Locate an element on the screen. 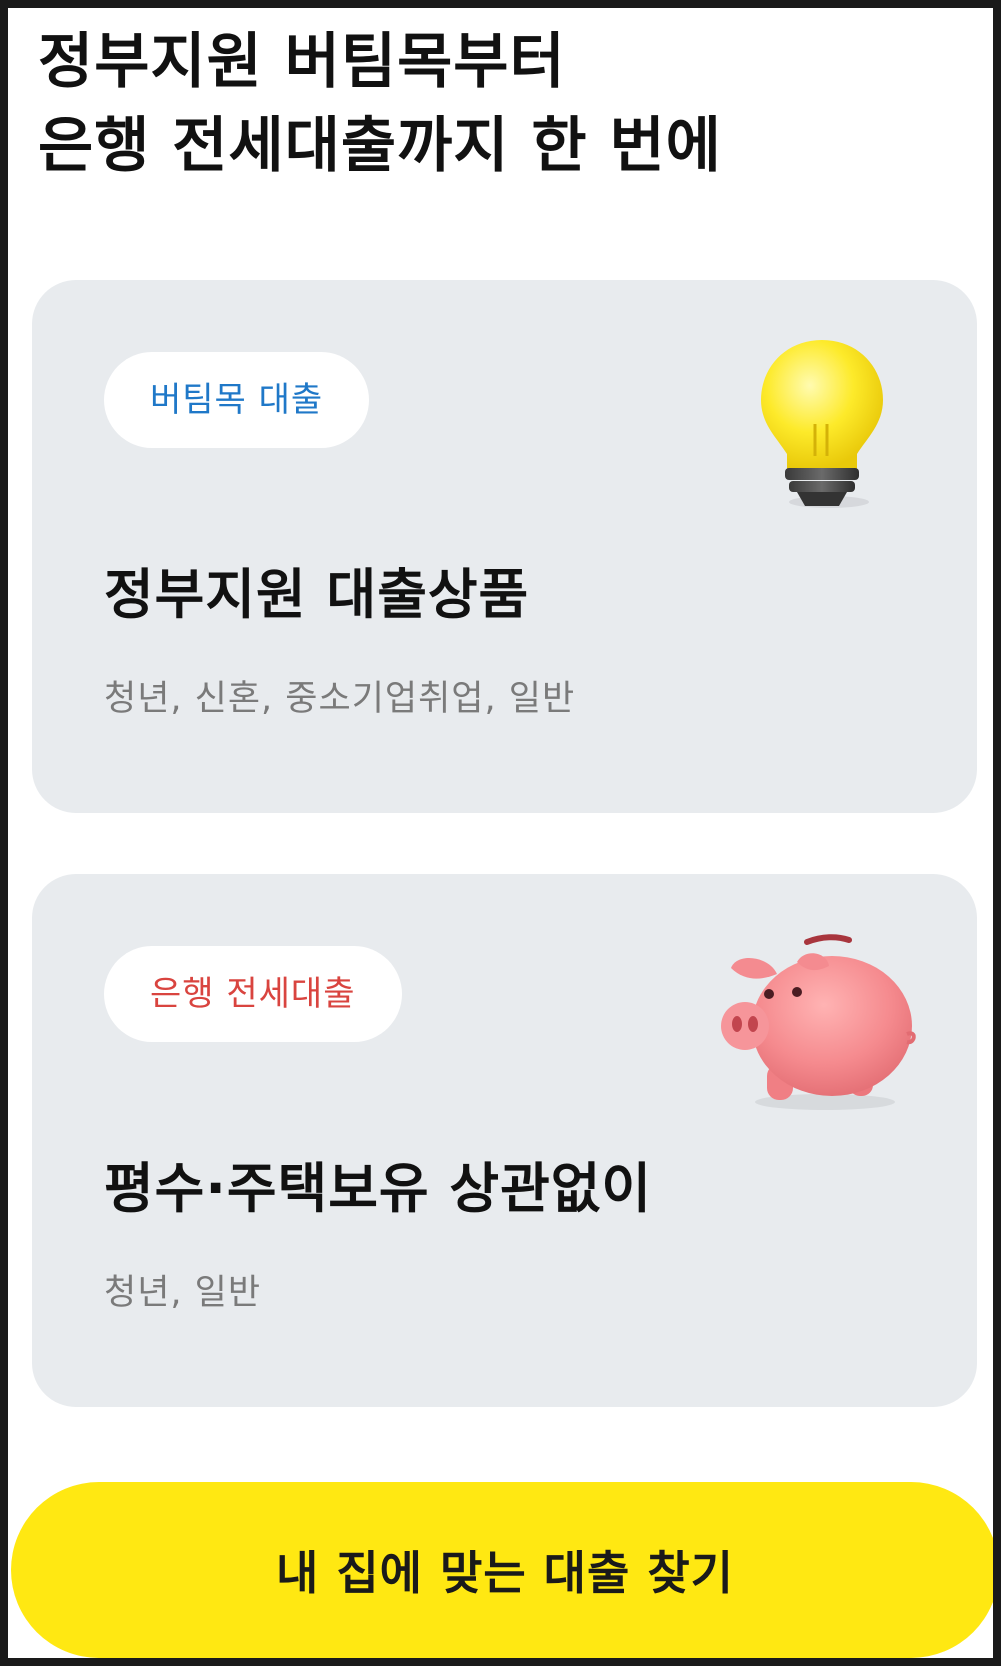  bank-jeonse-chip: 은행 전세대출 is located at coordinates (253, 994).